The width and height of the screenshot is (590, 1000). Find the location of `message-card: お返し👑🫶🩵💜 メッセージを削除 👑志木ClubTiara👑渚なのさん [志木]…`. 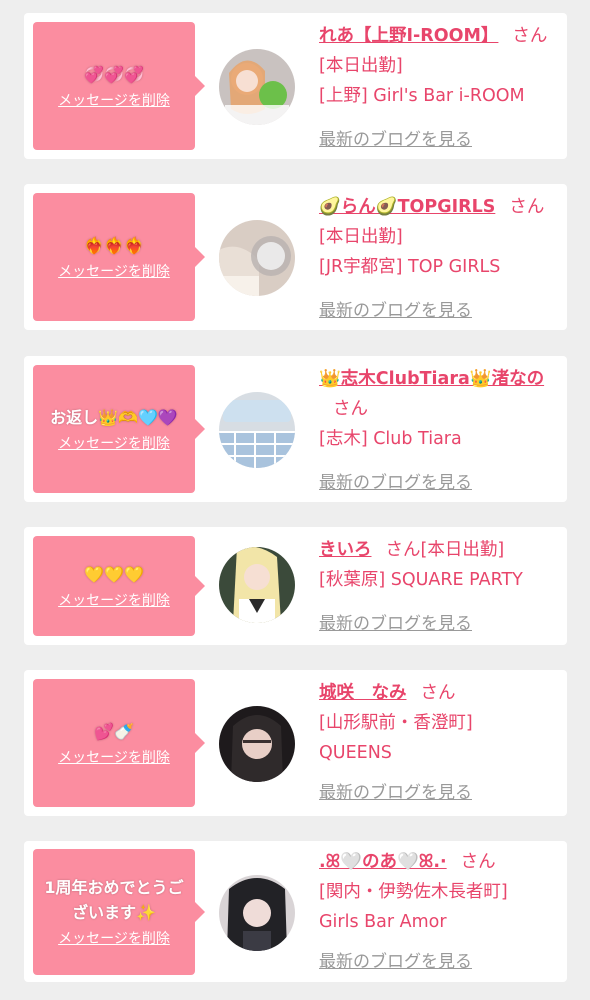

message-card: お返し👑🫶🩵💜 メッセージを削除 👑志木ClubTiara👑渚なのさん [志木]… is located at coordinates (295, 429).